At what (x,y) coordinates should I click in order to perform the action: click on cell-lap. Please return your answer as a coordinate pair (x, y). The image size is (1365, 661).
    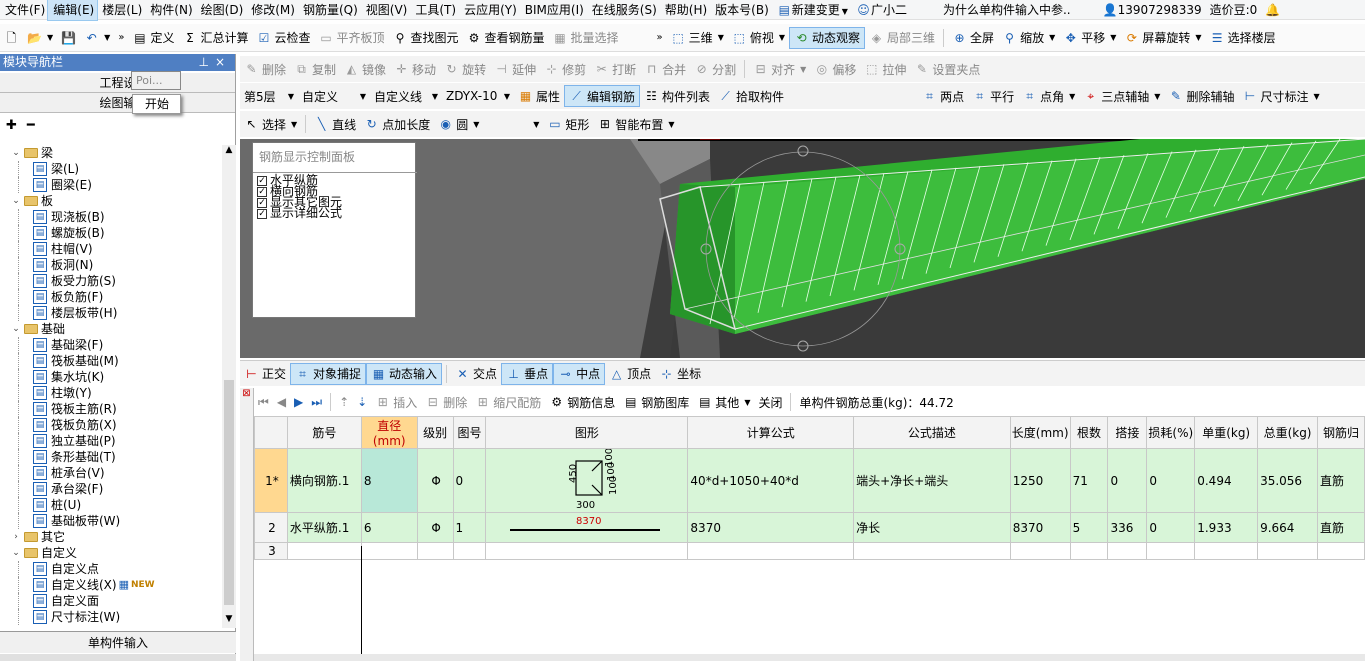
    Looking at the image, I should click on (1127, 551).